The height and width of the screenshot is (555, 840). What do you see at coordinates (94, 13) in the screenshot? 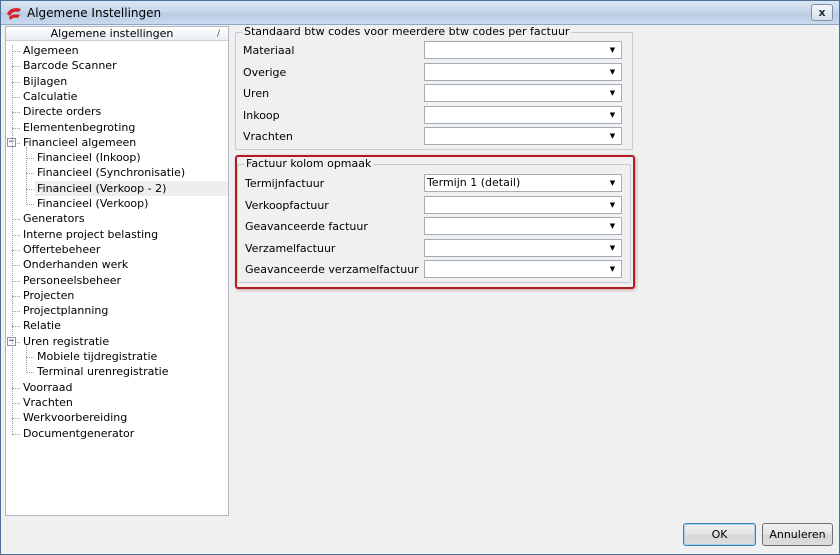
I see `window-title: Algemene Instellingen` at bounding box center [94, 13].